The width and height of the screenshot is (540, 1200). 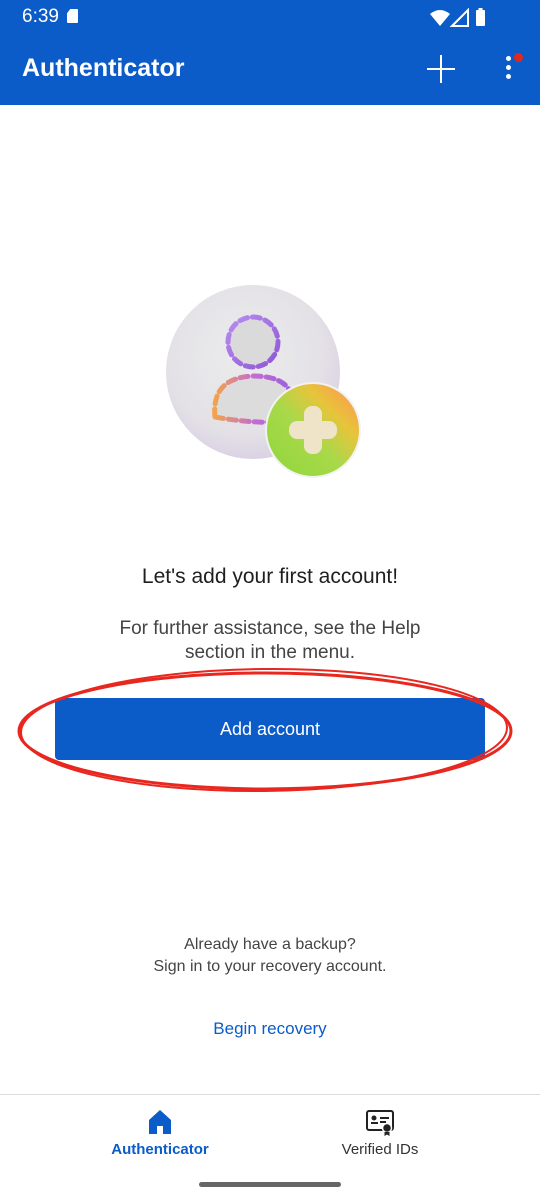 I want to click on status-time: 6:39, so click(x=40, y=16).